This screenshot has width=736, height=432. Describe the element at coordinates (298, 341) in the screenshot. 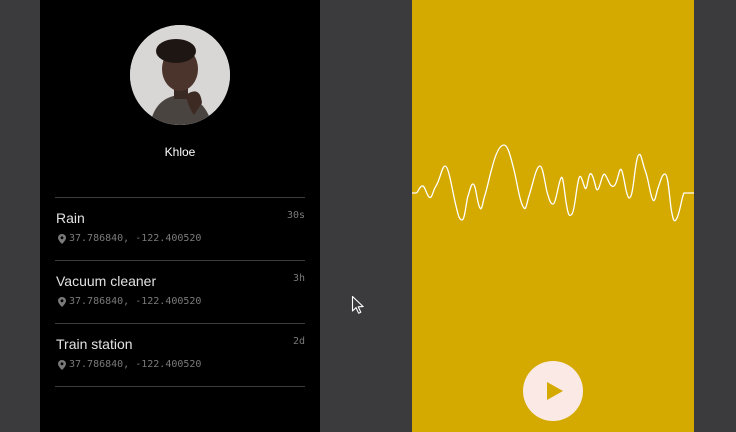

I see `sound-time: 2d` at that location.